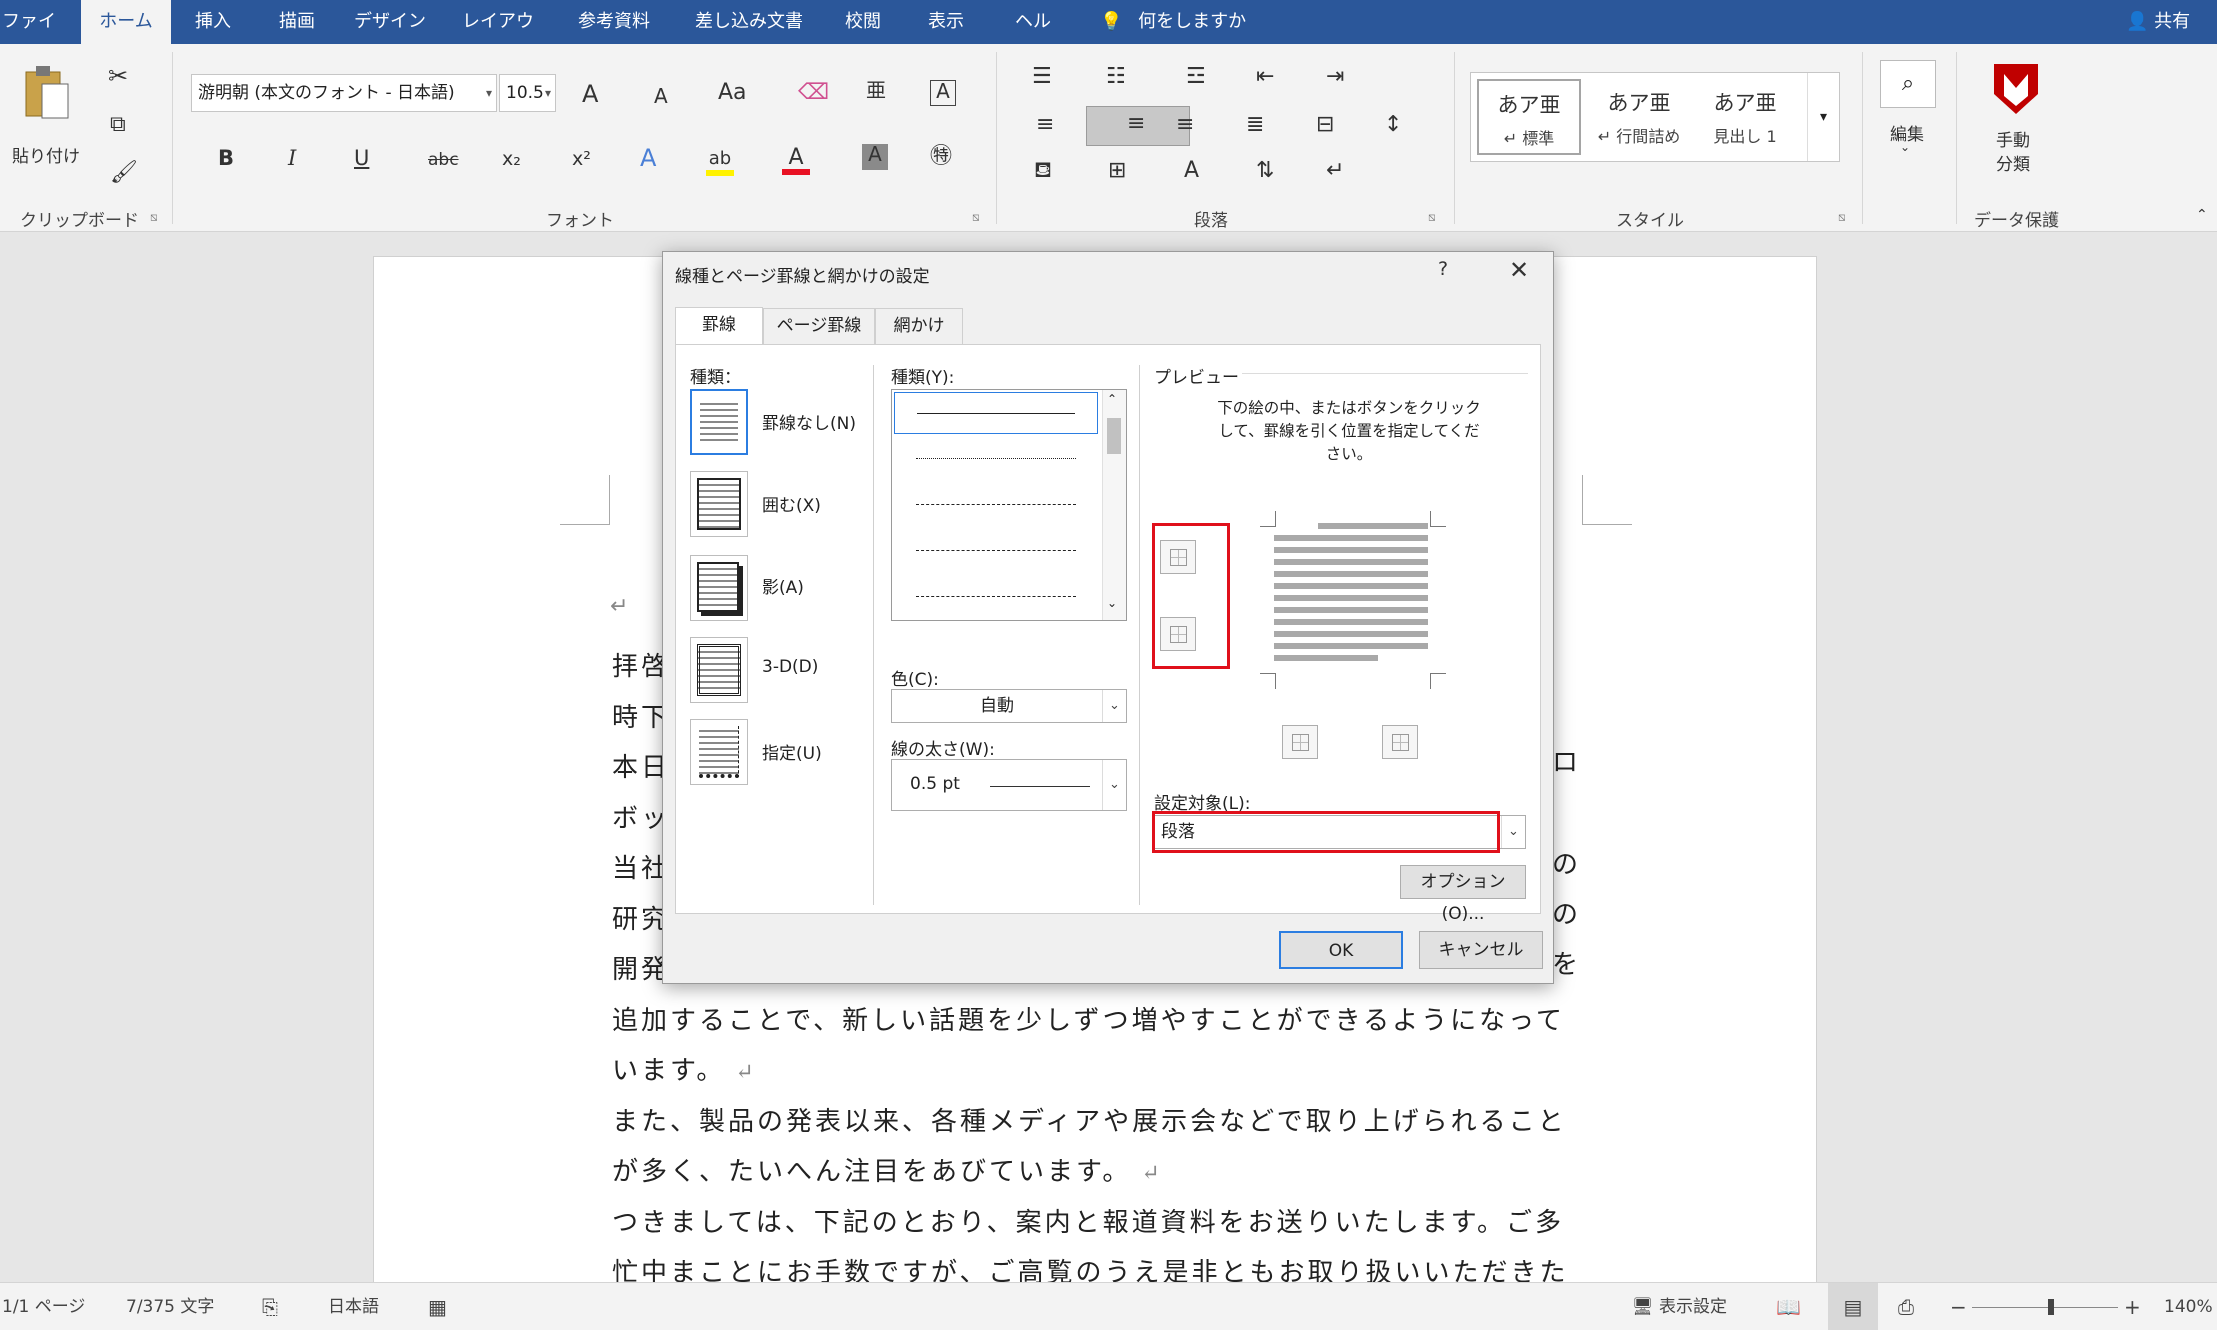  Describe the element at coordinates (1042, 77) in the screenshot. I see `bullets-icon: ☰` at that location.